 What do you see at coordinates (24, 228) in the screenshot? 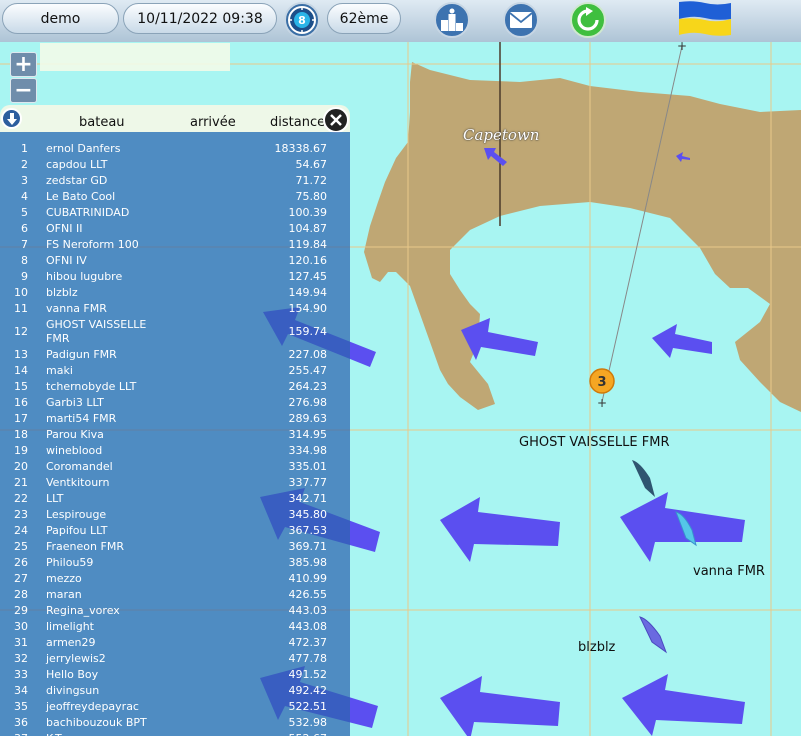
I see `ranking-position: 6` at bounding box center [24, 228].